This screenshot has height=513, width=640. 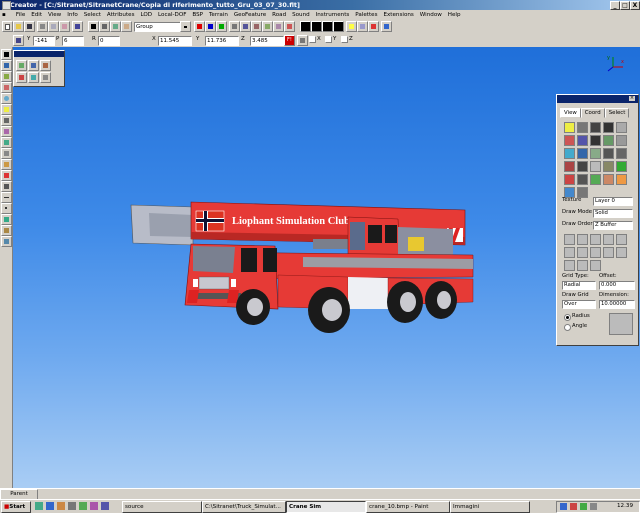 I want to click on tray-3-icon, so click(x=583, y=506).